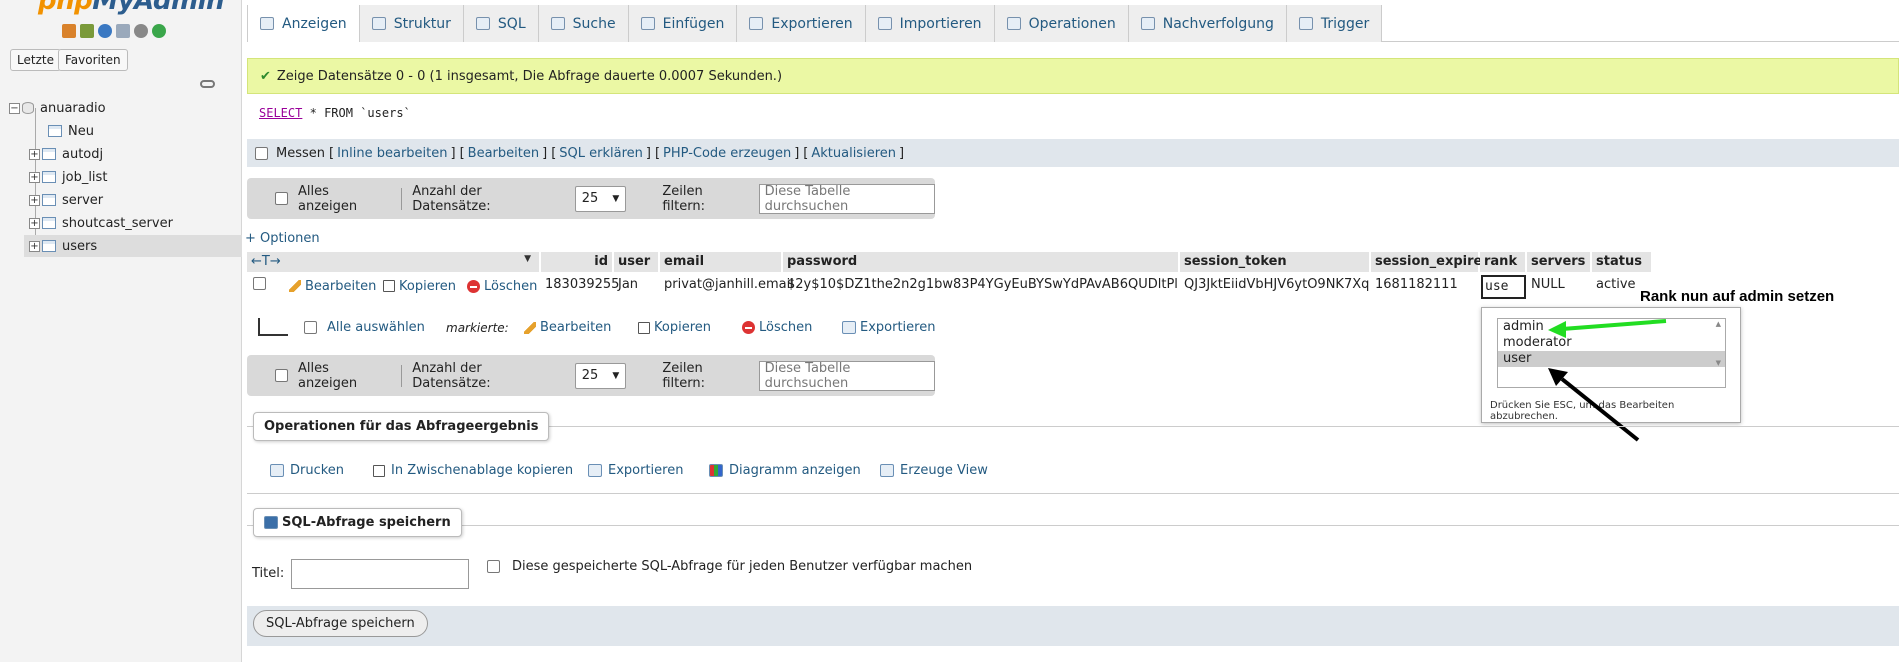  I want to click on database-name: anuaradio, so click(73, 108).